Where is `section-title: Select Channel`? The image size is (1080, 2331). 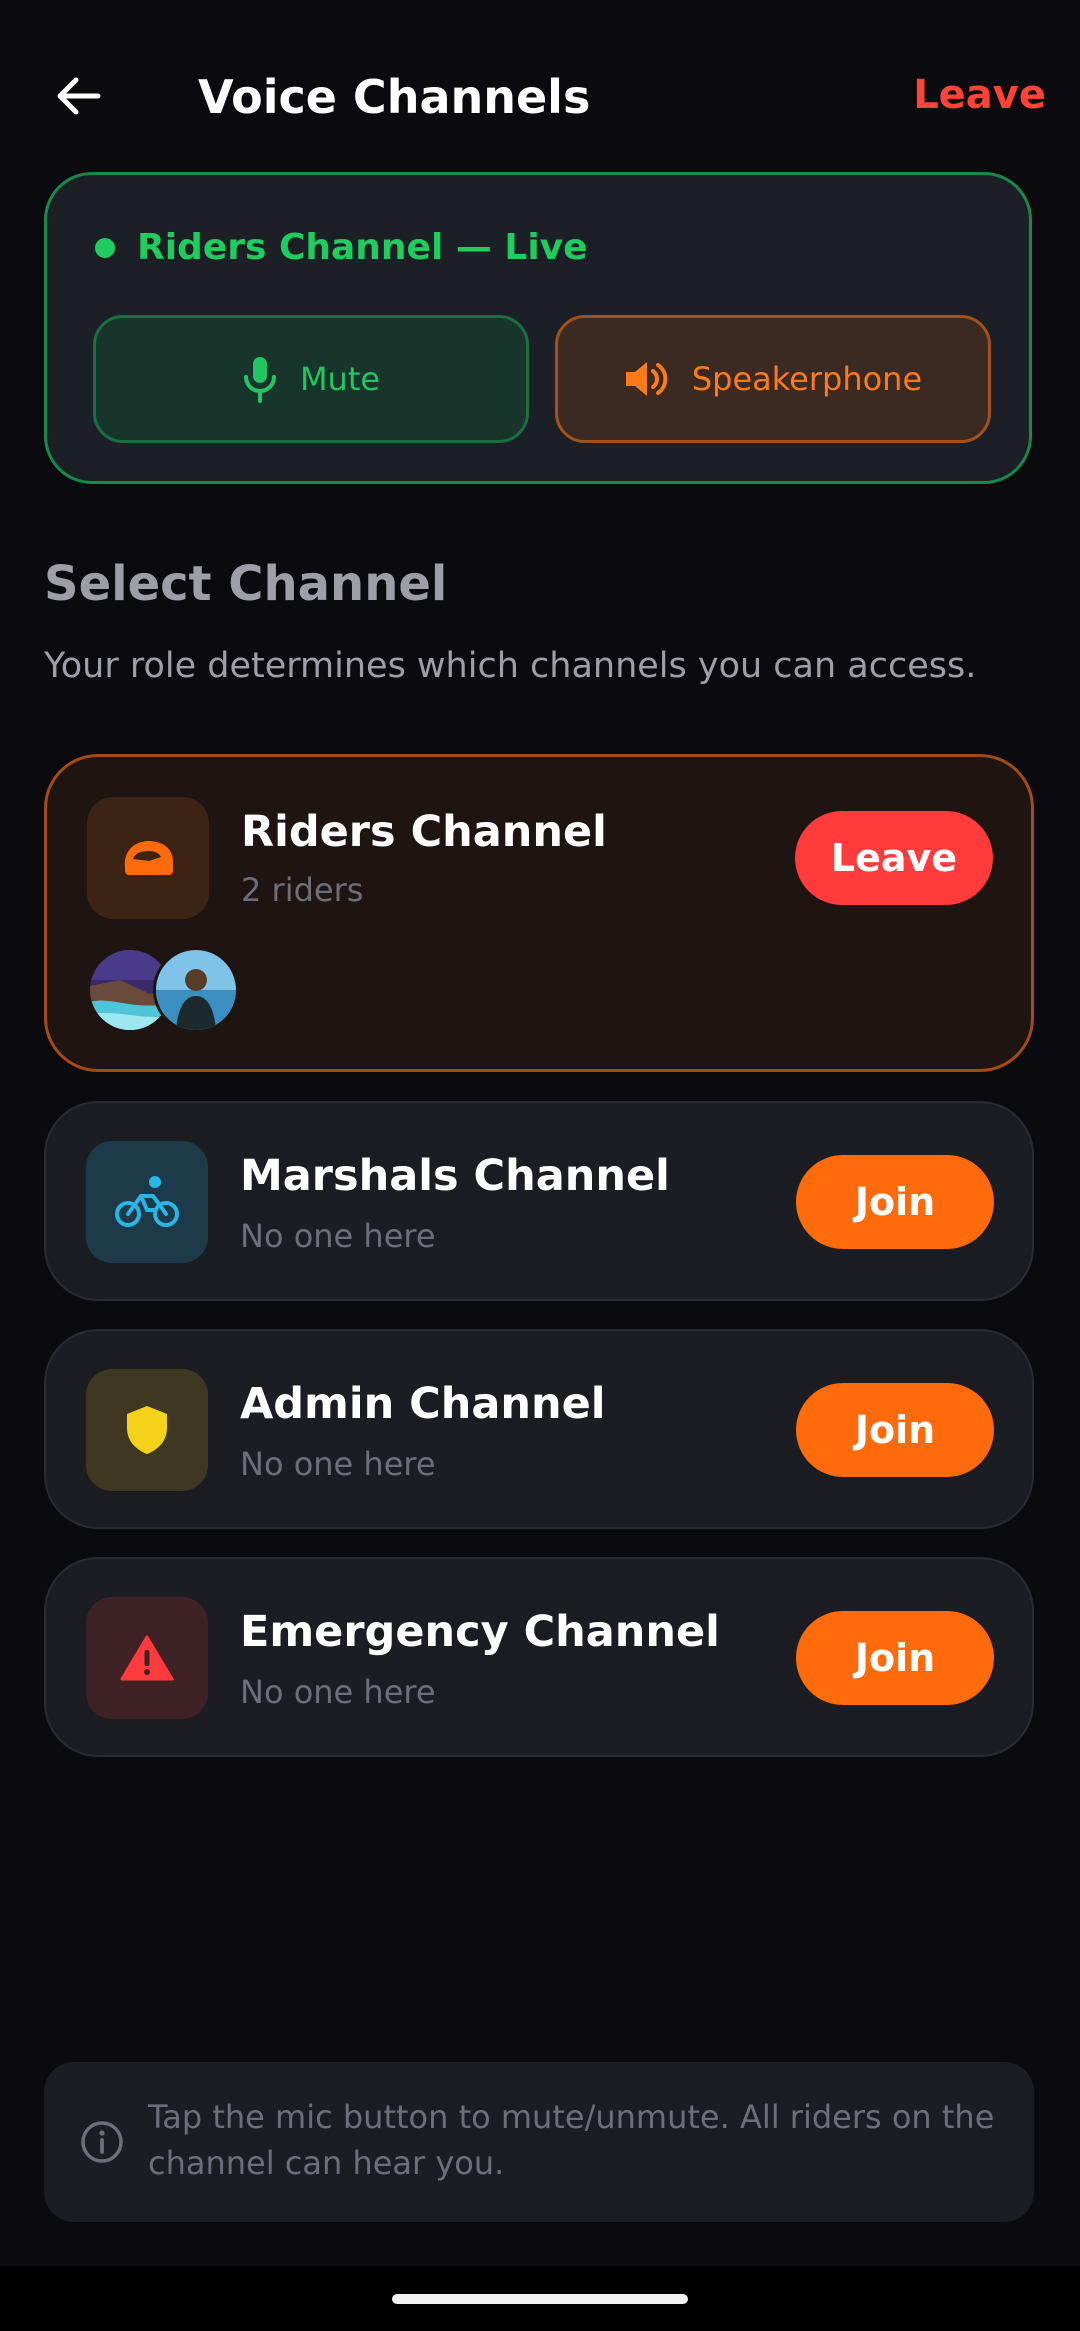
section-title: Select Channel is located at coordinates (246, 584).